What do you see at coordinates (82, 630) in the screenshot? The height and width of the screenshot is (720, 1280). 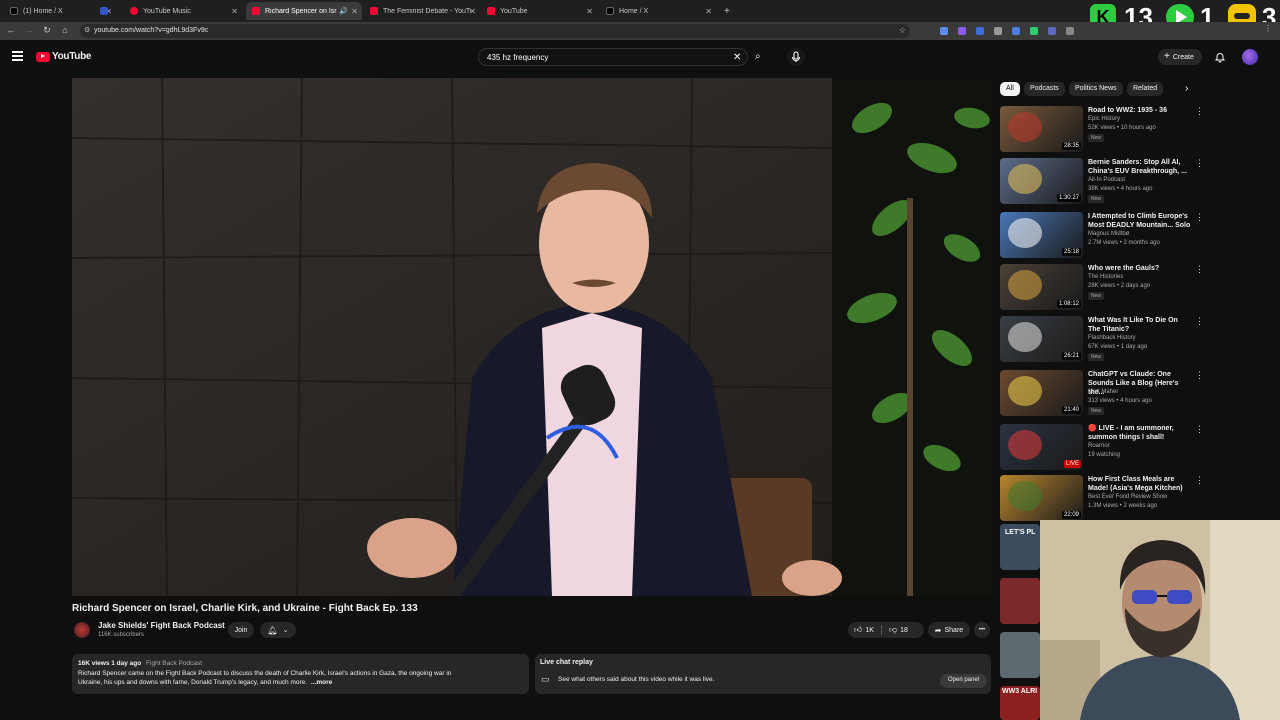 I see `channel-avatar` at bounding box center [82, 630].